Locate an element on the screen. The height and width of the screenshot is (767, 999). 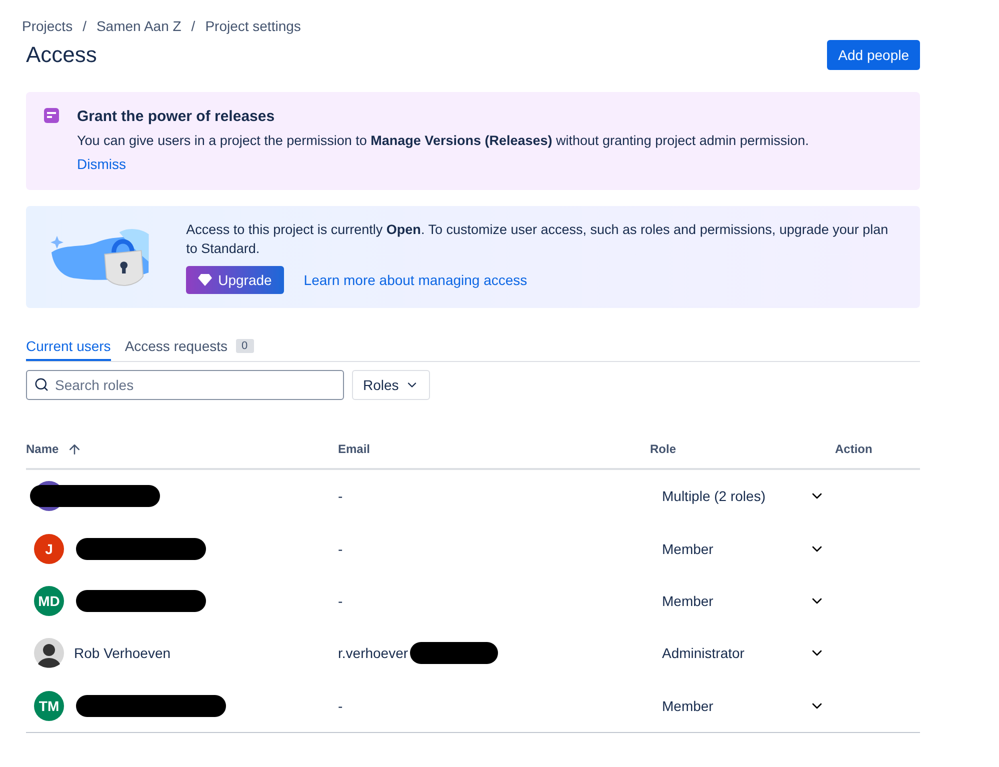
search-field: Search roles is located at coordinates (185, 385).